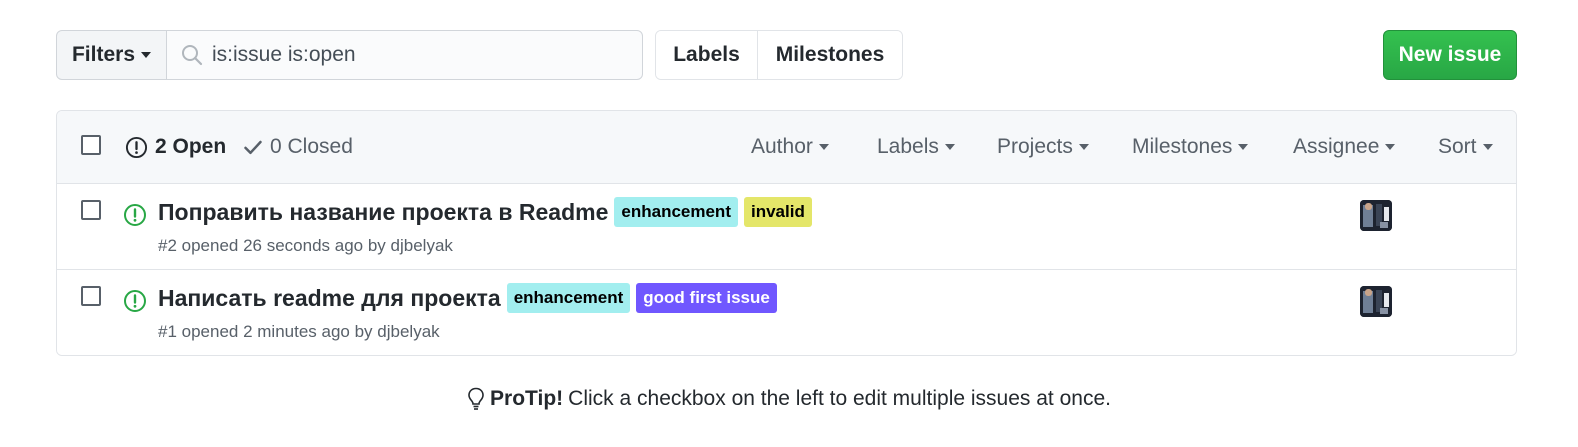 The image size is (1578, 447). I want to click on closed-count: 0 Closed, so click(311, 146).